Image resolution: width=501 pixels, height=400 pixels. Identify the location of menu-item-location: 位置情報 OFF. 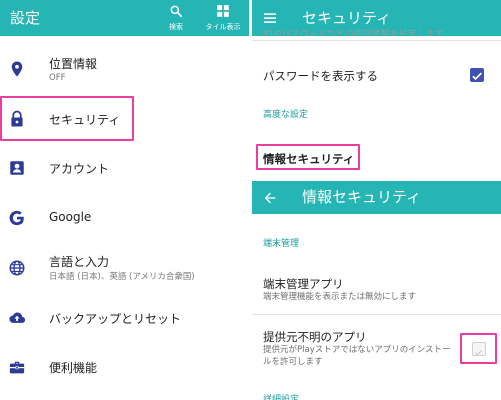
(124, 69).